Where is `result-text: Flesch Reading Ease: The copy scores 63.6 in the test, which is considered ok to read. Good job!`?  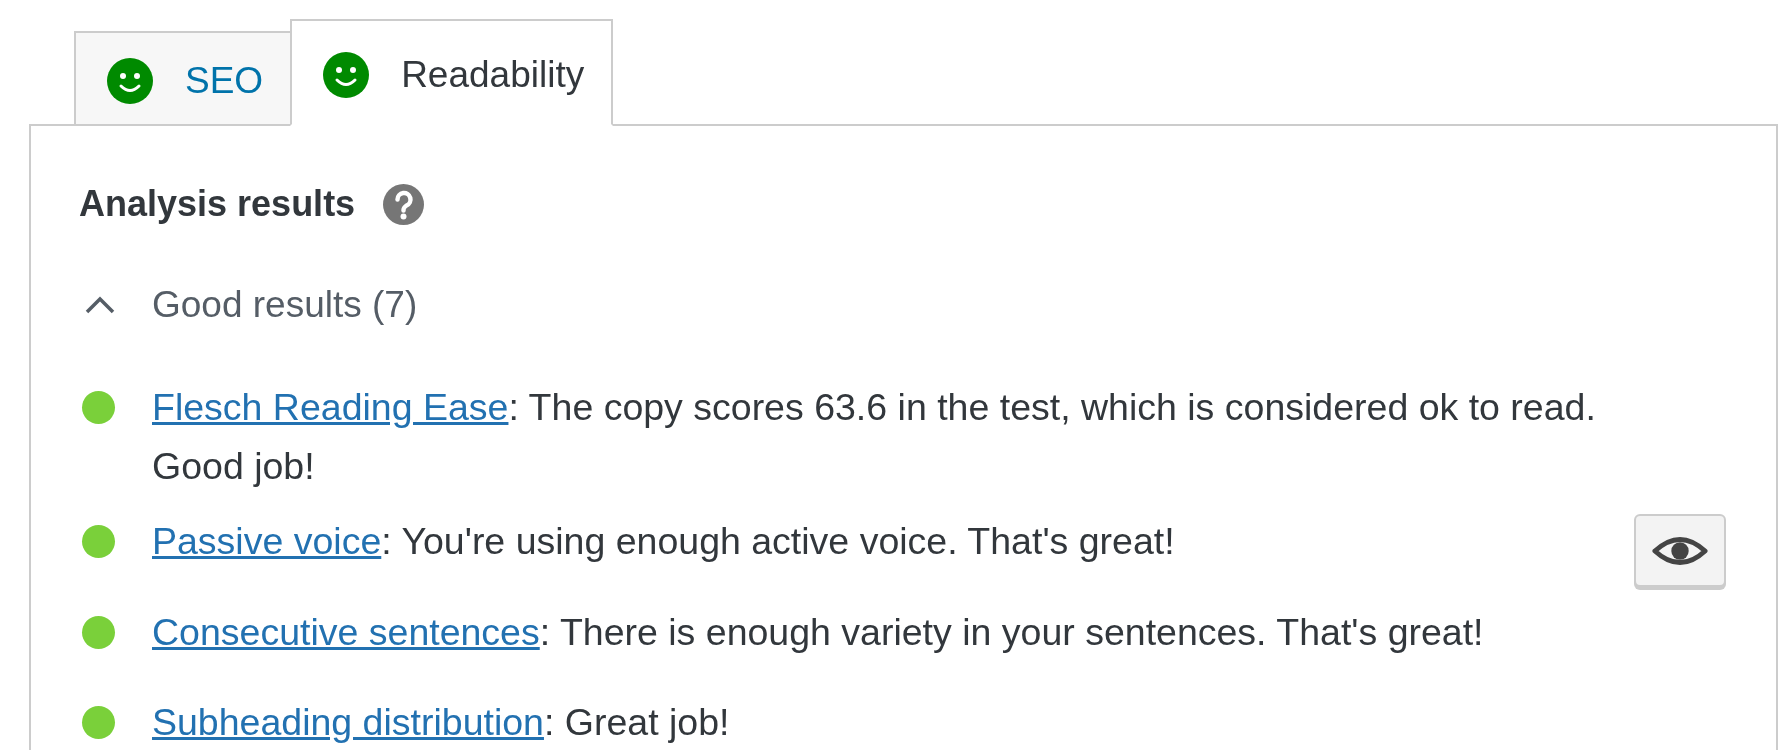 result-text: Flesch Reading Ease: The copy scores 63.6 in the test, which is considered ok to read. Good job! is located at coordinates (874, 437).